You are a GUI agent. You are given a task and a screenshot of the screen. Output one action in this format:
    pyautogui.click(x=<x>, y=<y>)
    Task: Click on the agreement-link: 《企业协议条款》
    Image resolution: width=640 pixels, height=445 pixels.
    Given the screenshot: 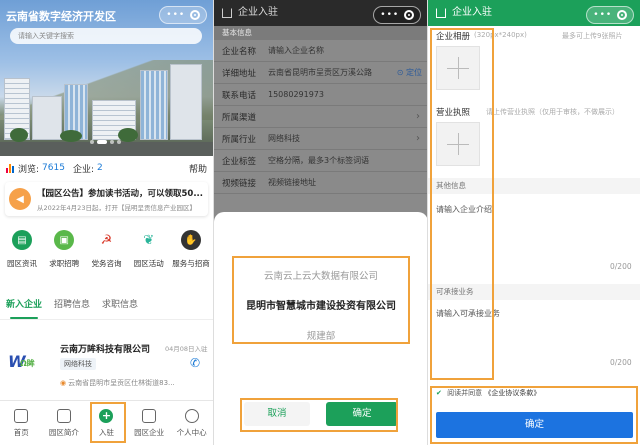 What is the action you would take?
    pyautogui.click(x=512, y=393)
    